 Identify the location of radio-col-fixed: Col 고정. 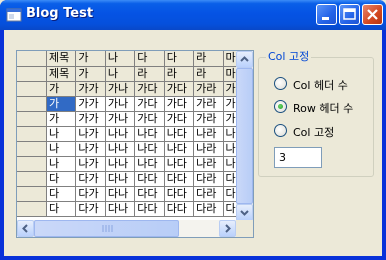
(324, 131).